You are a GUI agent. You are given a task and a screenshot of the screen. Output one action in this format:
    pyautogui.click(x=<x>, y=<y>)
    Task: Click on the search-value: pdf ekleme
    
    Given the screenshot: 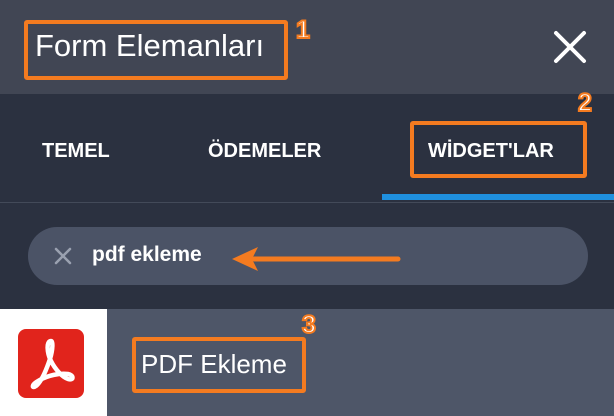 What is the action you would take?
    pyautogui.click(x=147, y=254)
    